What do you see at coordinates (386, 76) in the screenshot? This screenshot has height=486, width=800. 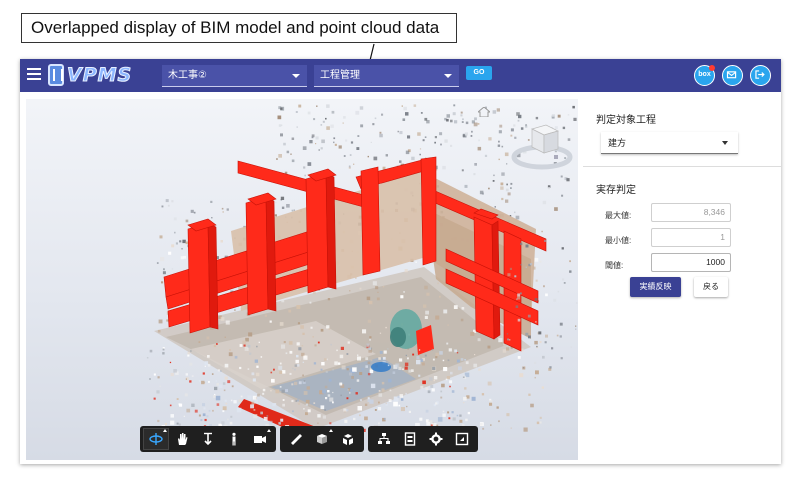 I see `process-select: 工程管理` at bounding box center [386, 76].